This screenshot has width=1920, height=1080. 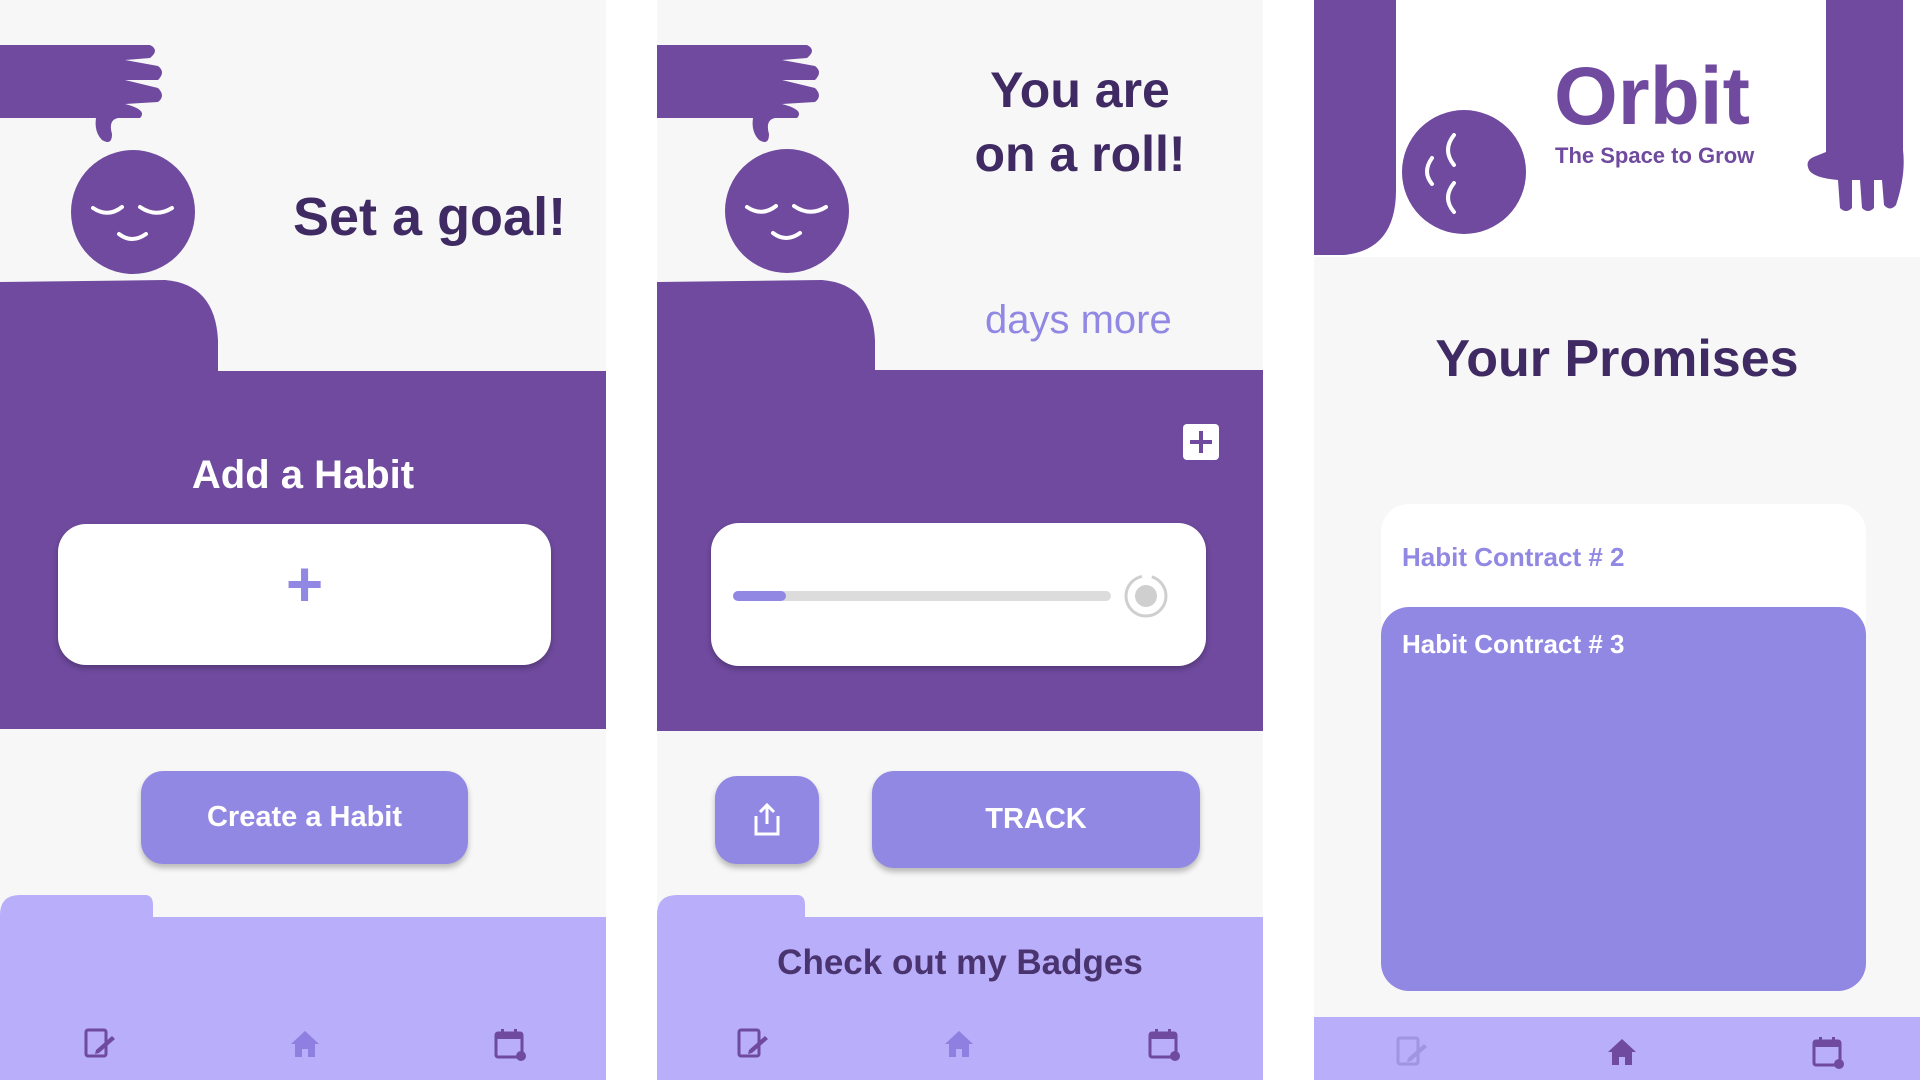 I want to click on days-more-text: days more, so click(x=1078, y=320).